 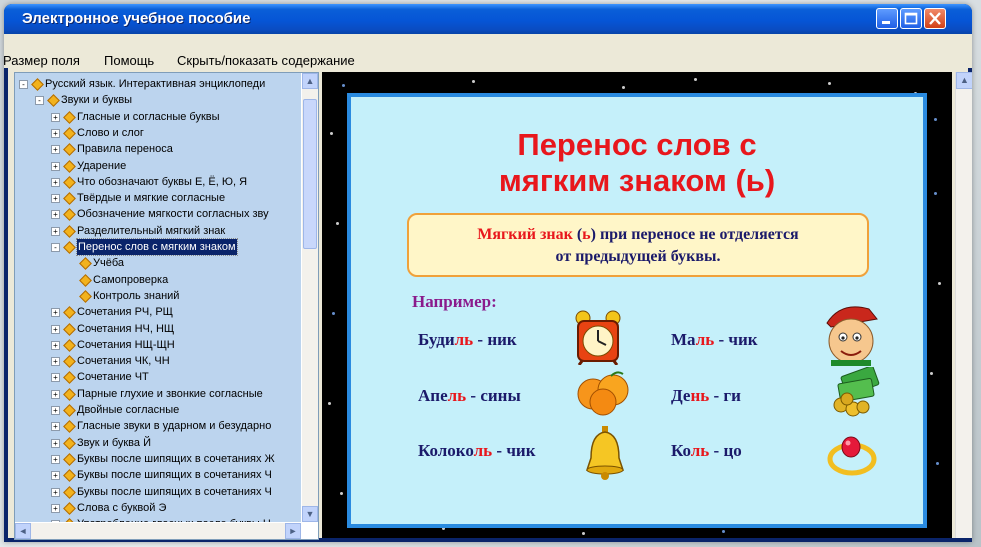 I want to click on minimize-button, so click(x=887, y=18).